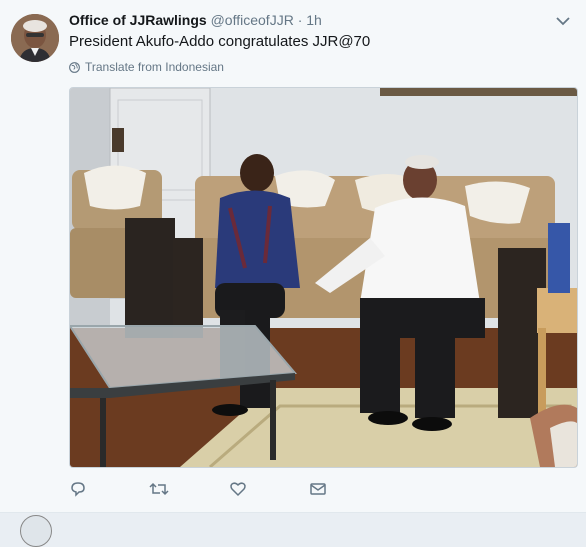 The height and width of the screenshot is (547, 586). I want to click on author-name: Office of JJRawlings, so click(138, 20).